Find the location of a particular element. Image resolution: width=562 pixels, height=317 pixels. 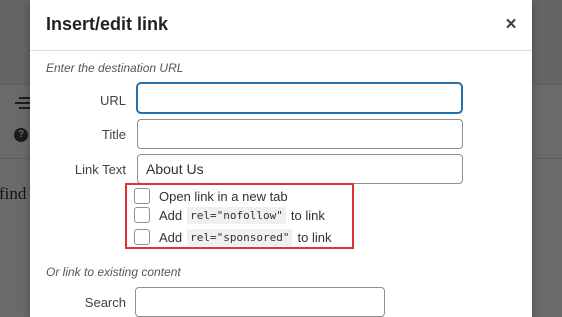

new-tab-option: Open link in a new tab is located at coordinates (211, 196).